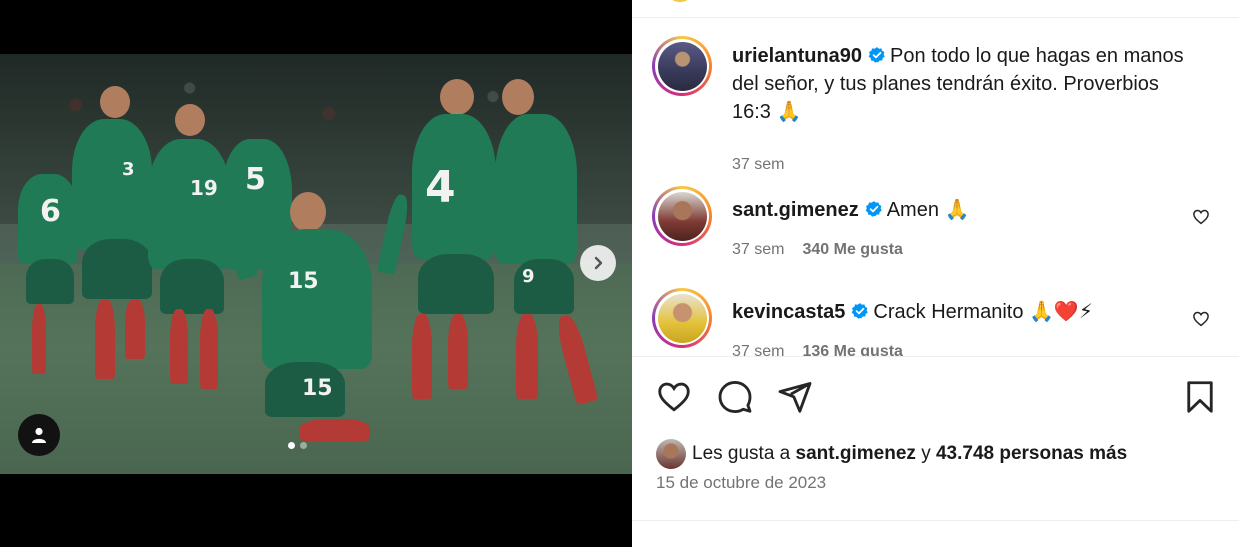 This screenshot has width=1239, height=547. What do you see at coordinates (928, 210) in the screenshot?
I see `comment-text: Amen 🙏` at bounding box center [928, 210].